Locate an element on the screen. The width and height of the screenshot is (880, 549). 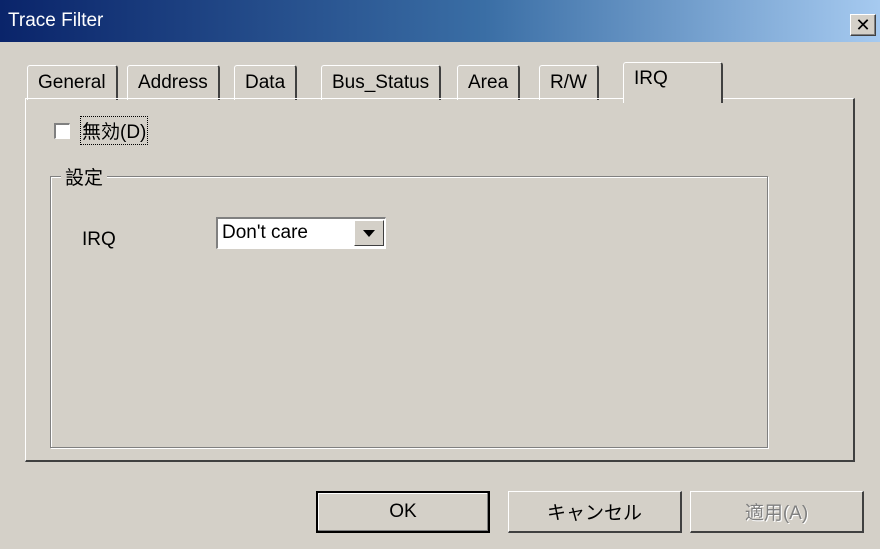
tab-rw: R/W is located at coordinates (569, 82).